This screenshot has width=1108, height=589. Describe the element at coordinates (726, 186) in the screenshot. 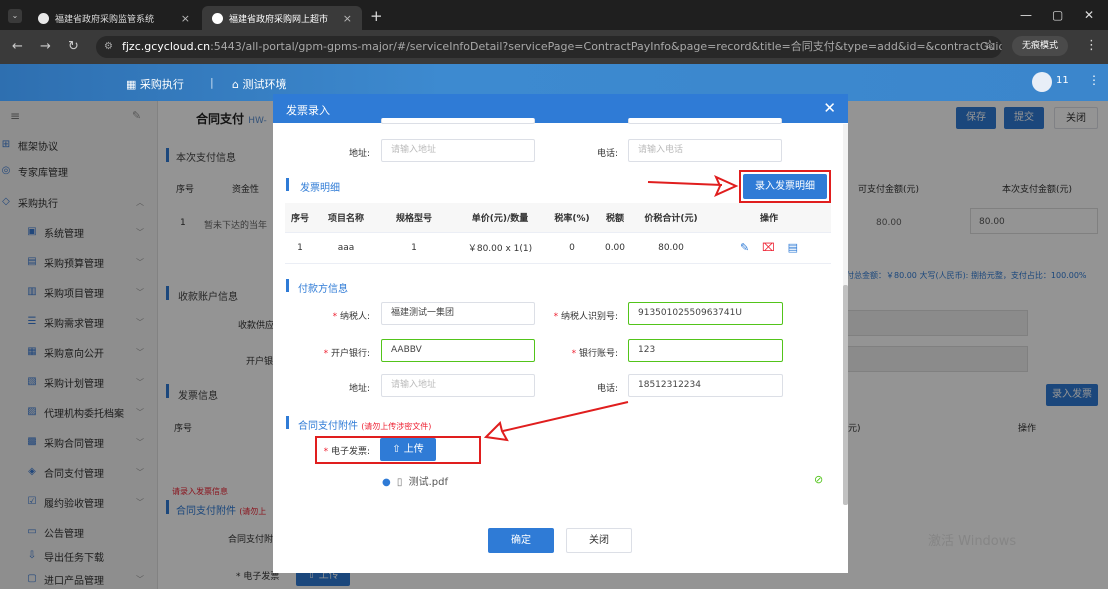

I see `annotation-arrow-head` at that location.